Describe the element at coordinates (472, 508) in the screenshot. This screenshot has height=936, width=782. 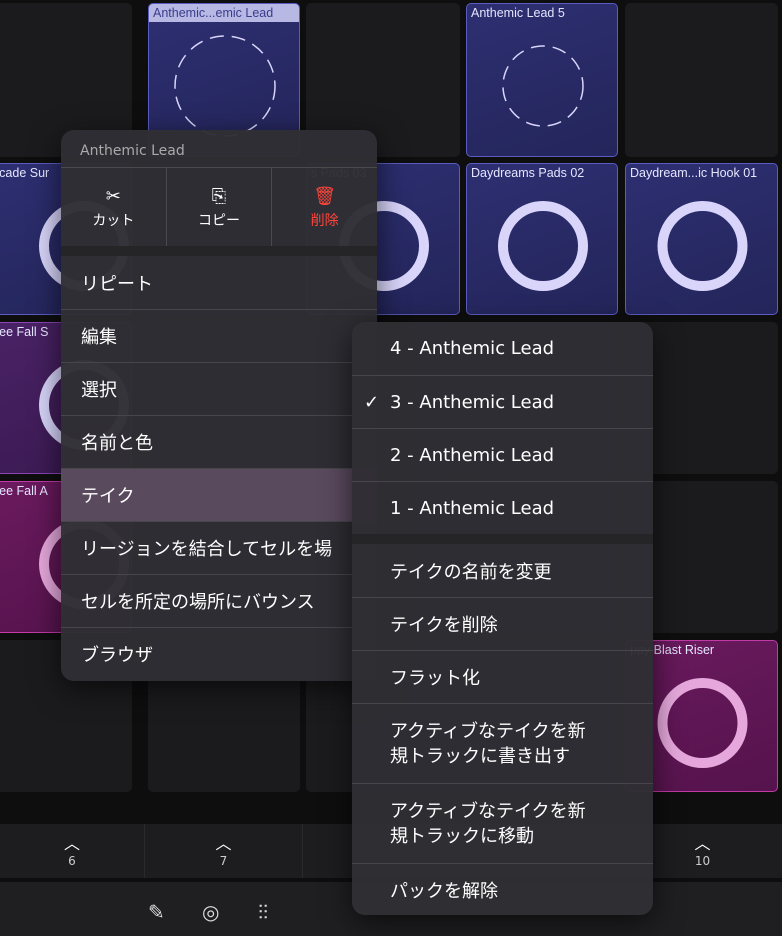
I see `take-label: 1 - Anthemic Lead` at that location.